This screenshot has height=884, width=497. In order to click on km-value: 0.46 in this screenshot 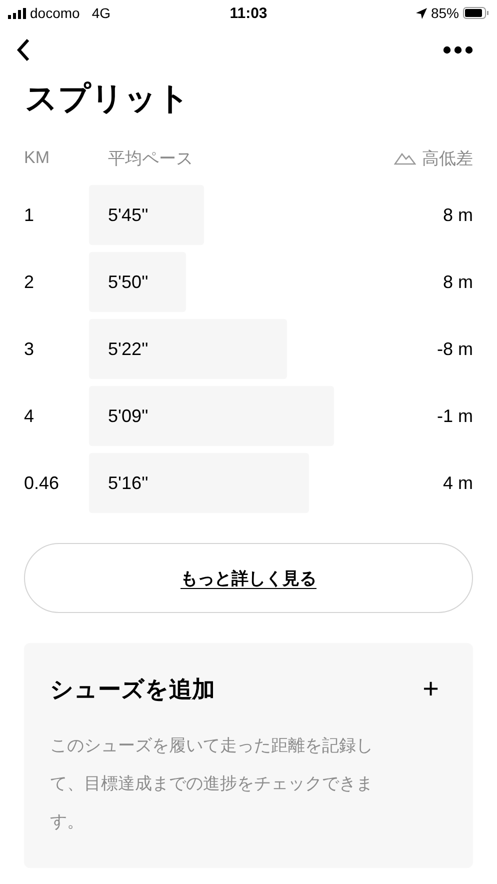, I will do `click(42, 483)`.